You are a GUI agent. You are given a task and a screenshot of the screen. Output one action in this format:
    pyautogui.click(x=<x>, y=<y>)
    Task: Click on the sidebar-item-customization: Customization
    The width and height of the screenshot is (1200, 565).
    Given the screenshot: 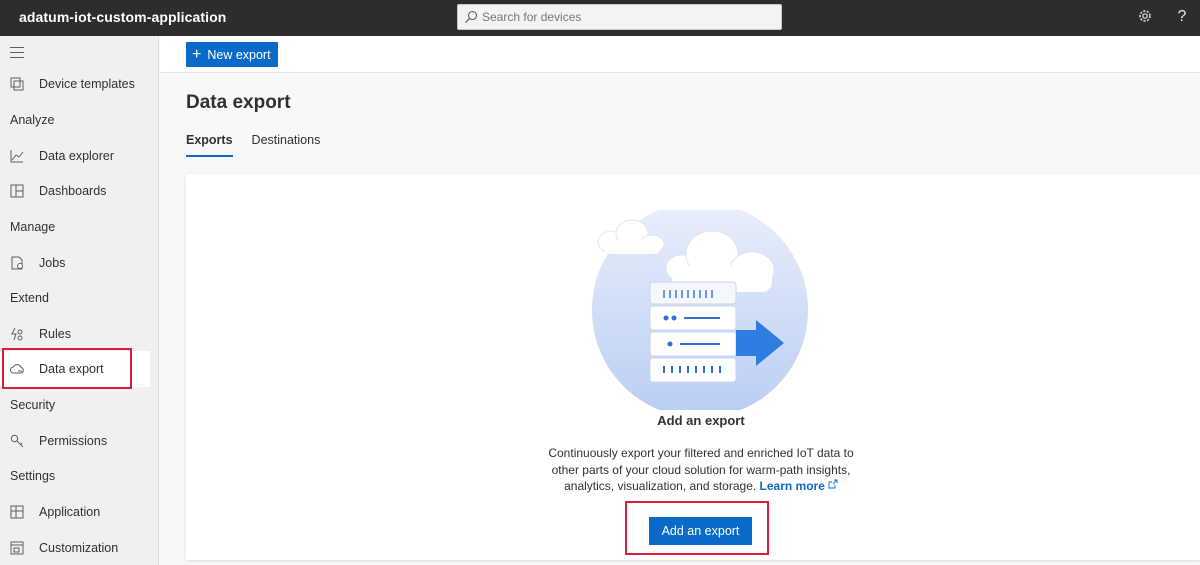 What is the action you would take?
    pyautogui.click(x=75, y=547)
    